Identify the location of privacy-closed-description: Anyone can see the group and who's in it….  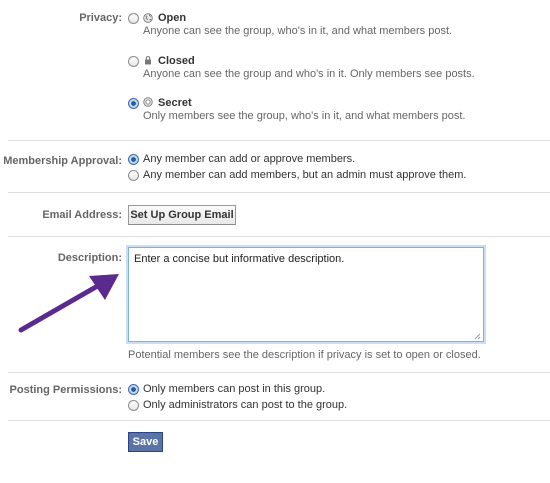
(309, 74).